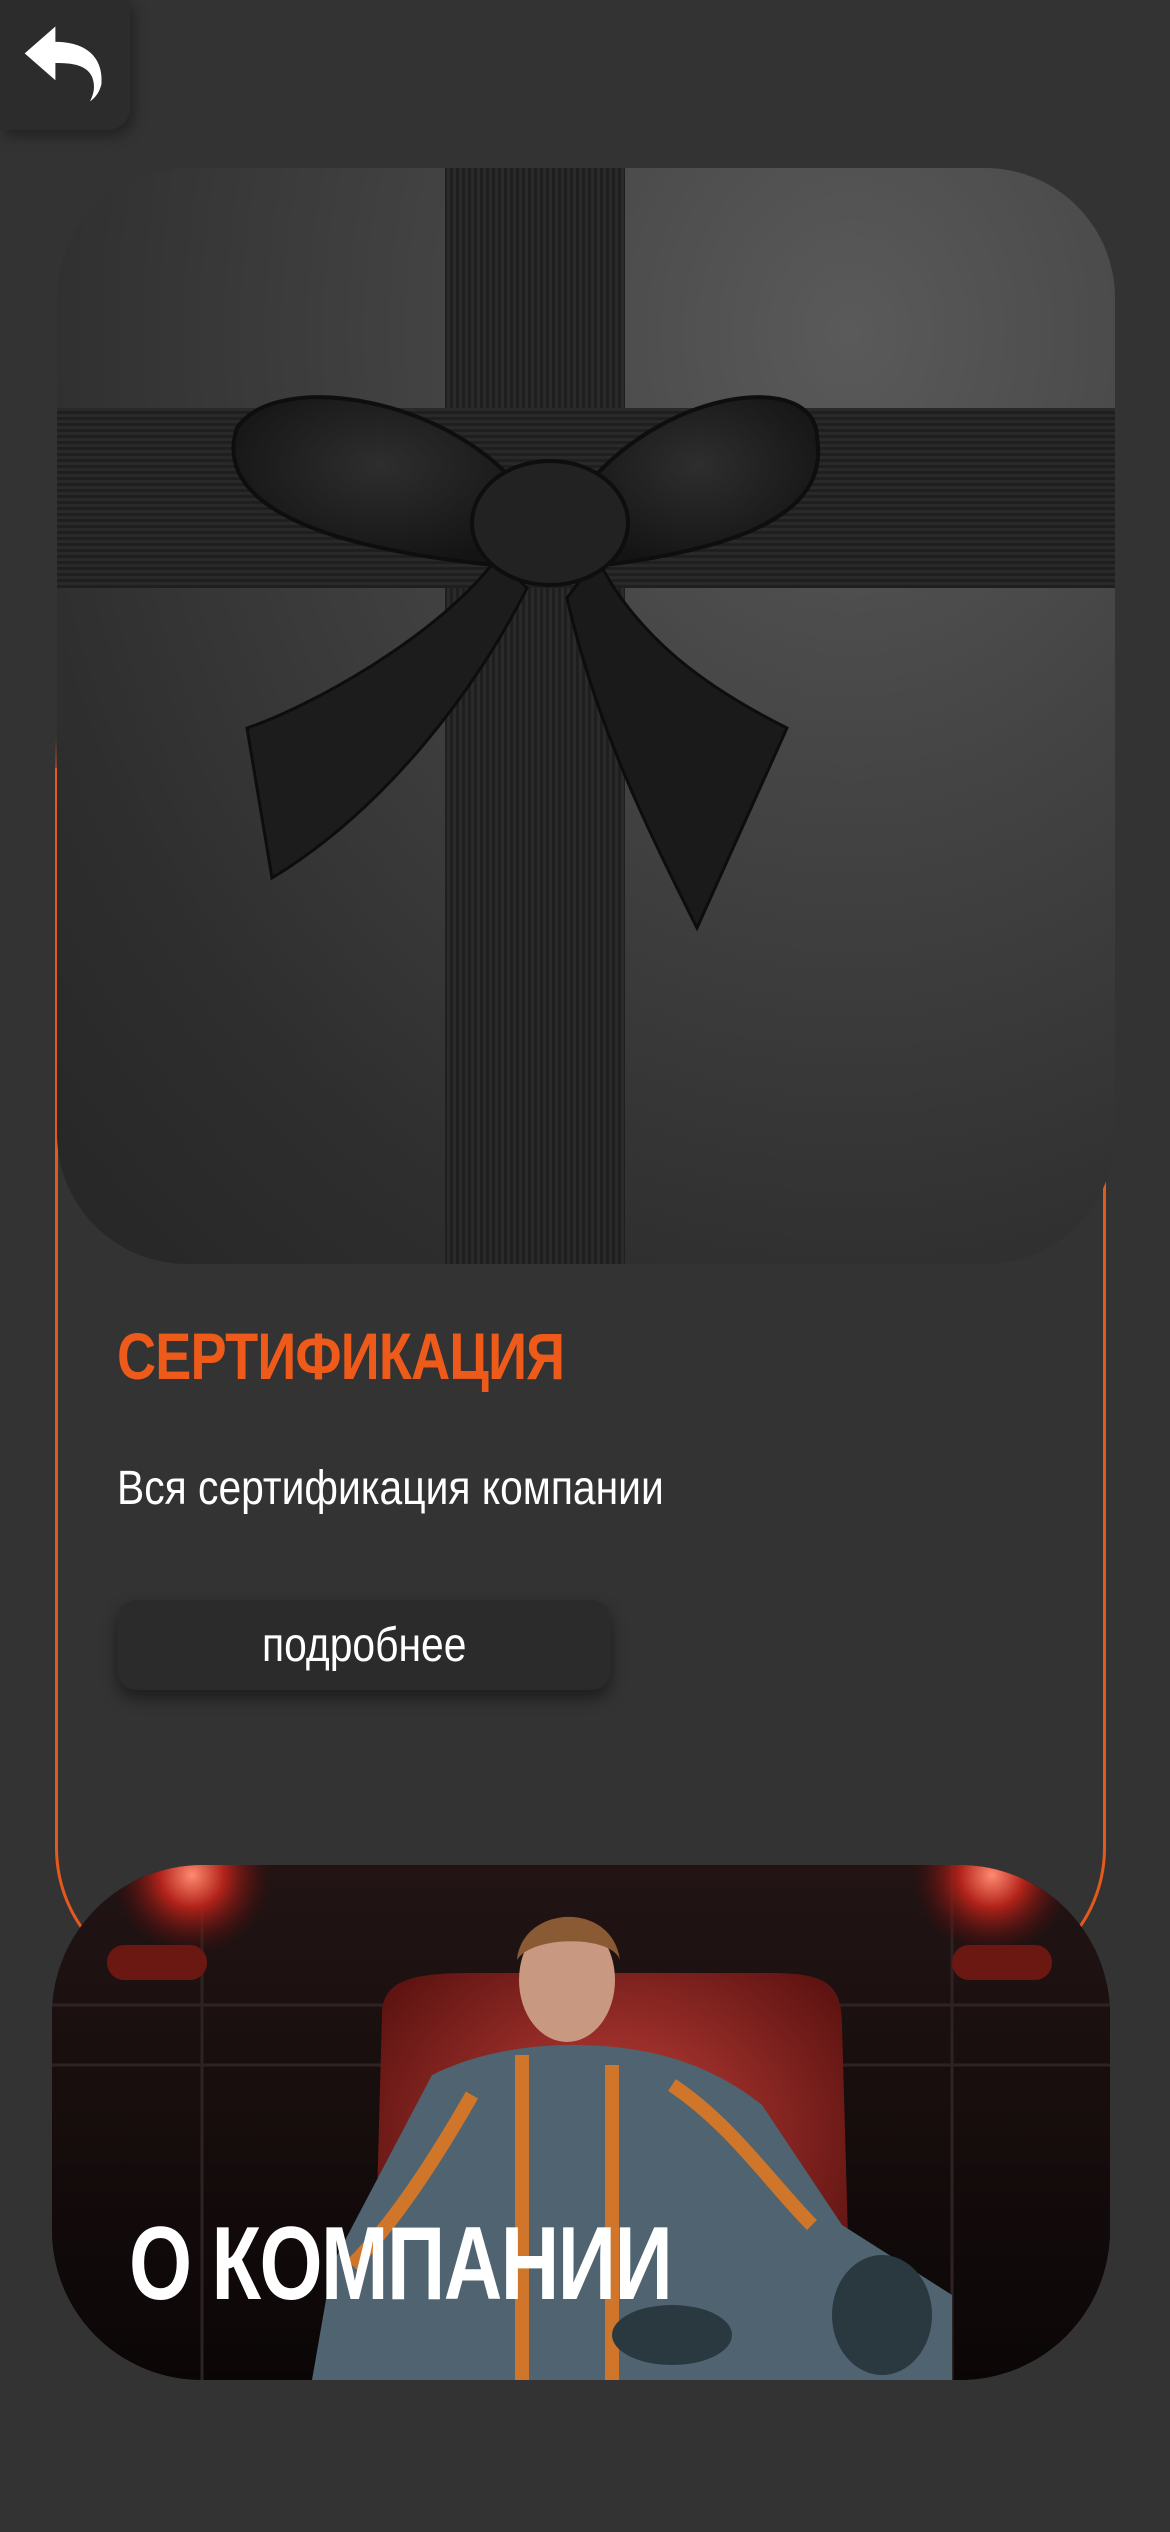 The height and width of the screenshot is (2532, 1170). I want to click on back-button, so click(65, 65).